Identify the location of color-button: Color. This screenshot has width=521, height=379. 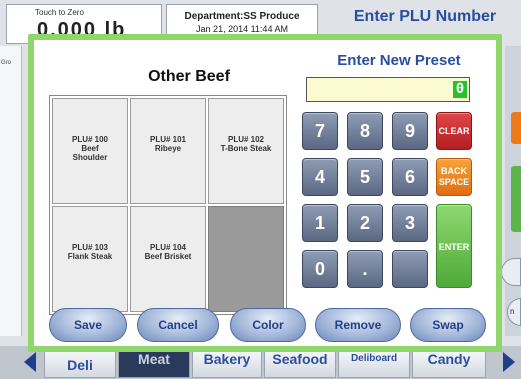
(268, 325).